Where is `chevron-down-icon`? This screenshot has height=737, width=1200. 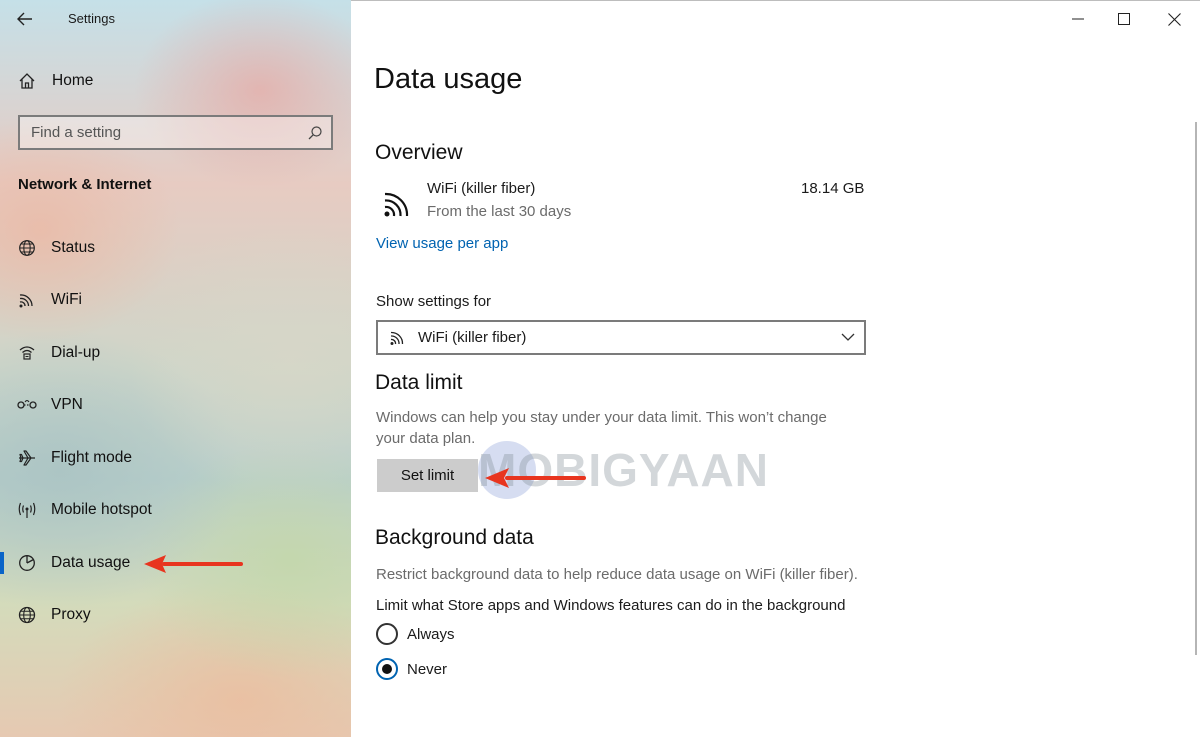 chevron-down-icon is located at coordinates (848, 337).